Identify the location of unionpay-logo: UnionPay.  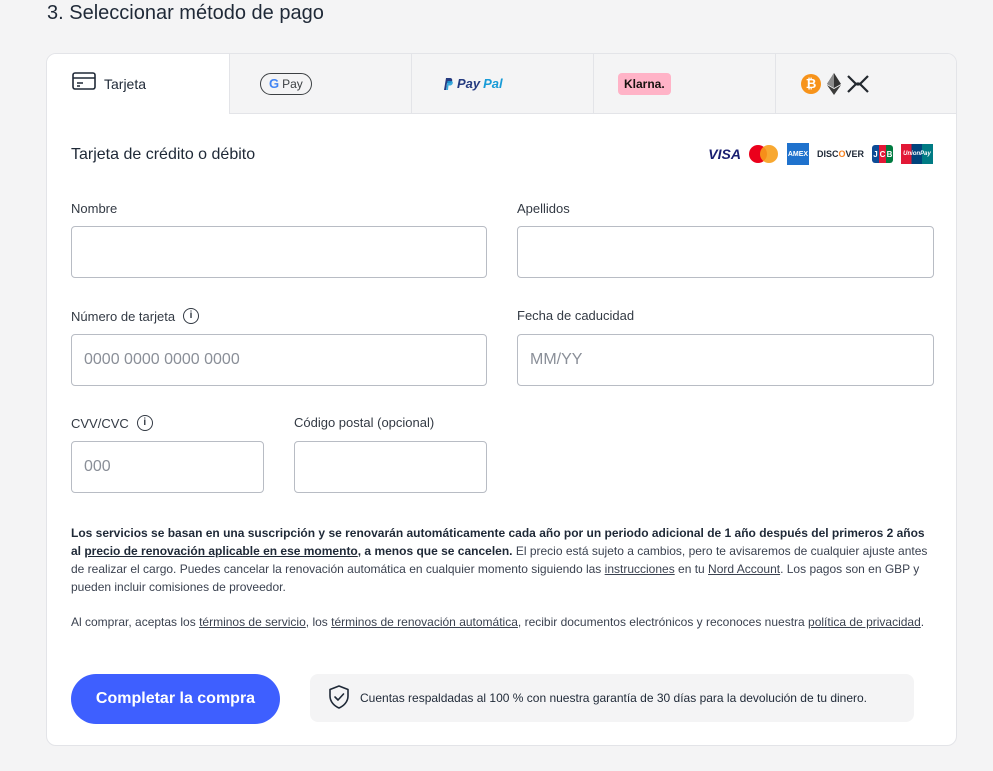
(917, 154).